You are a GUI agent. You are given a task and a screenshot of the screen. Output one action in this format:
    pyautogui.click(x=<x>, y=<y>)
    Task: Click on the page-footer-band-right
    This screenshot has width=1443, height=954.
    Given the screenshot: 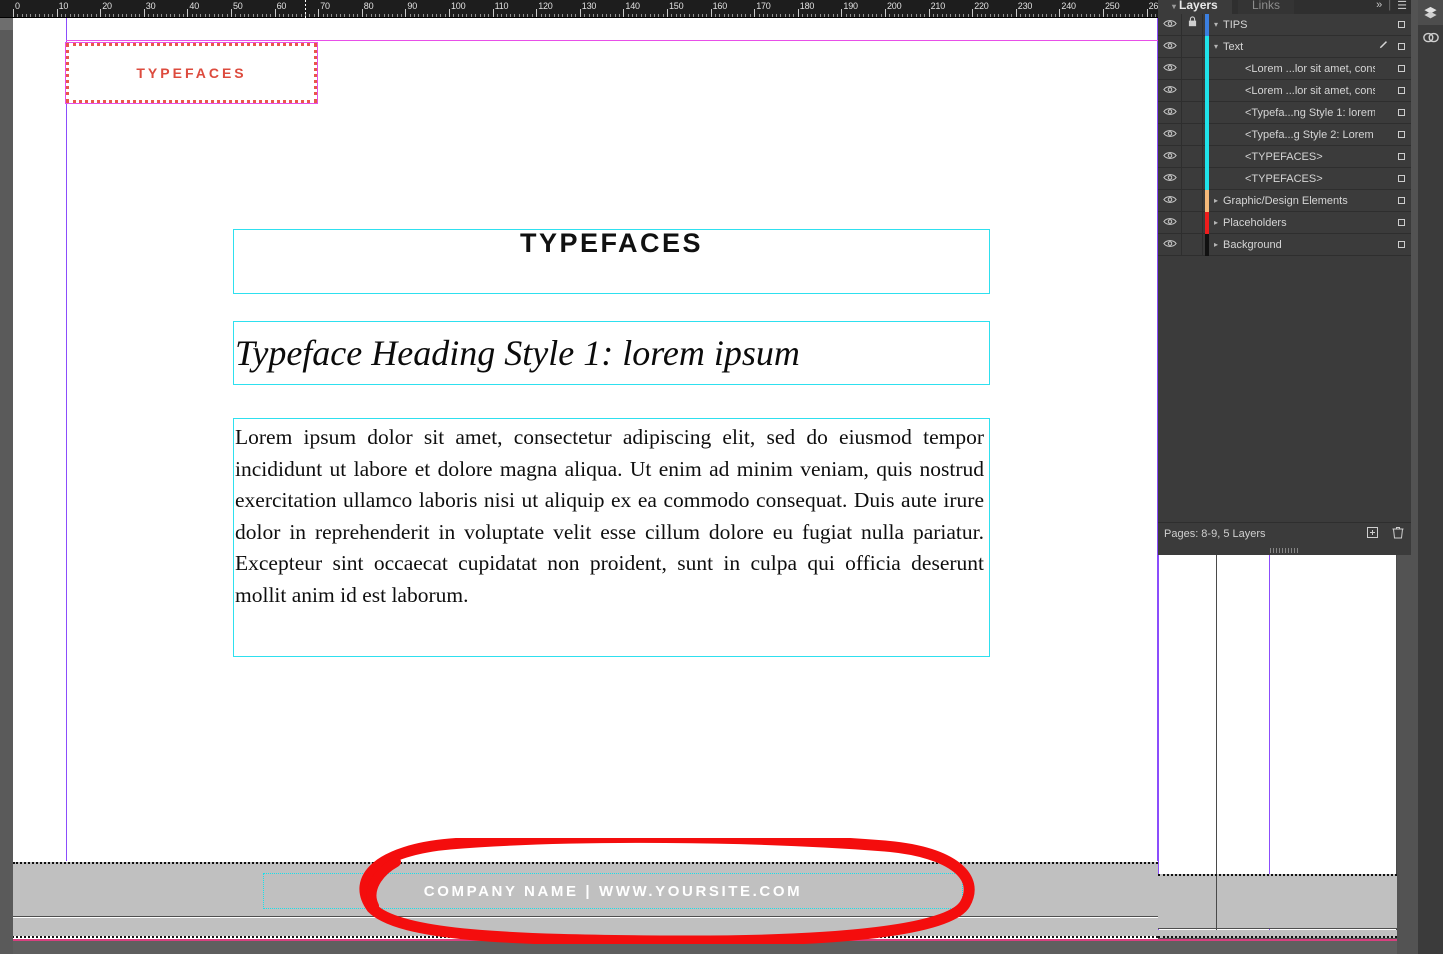 What is the action you would take?
    pyautogui.click(x=1277, y=902)
    